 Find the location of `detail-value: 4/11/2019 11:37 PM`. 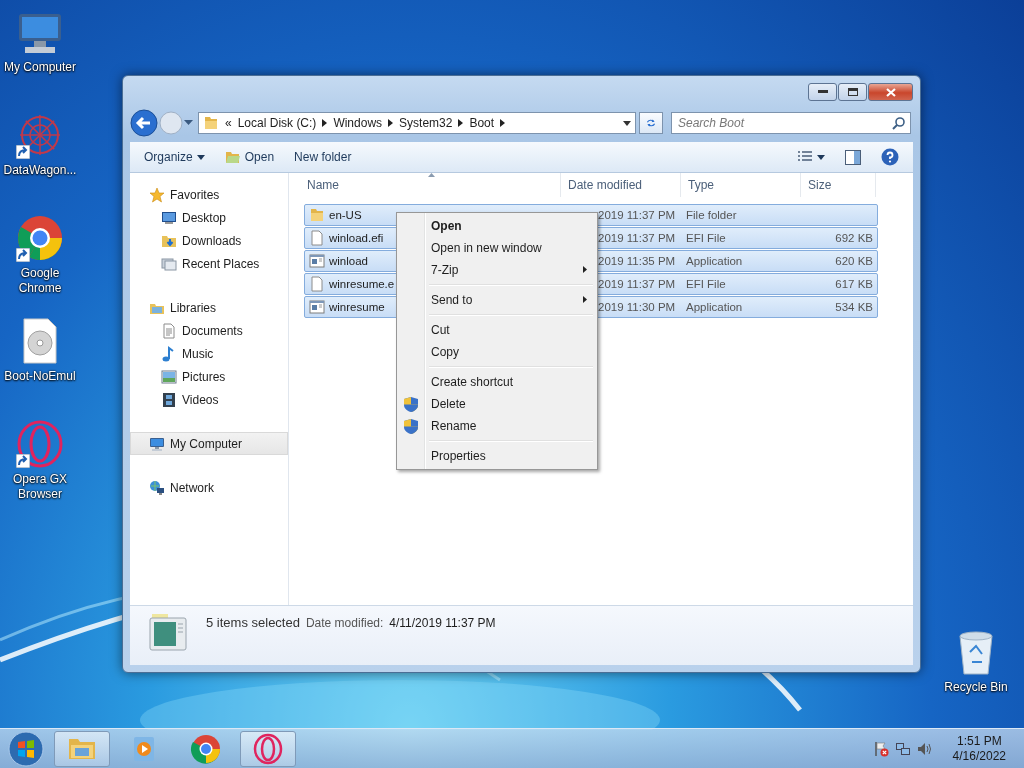

detail-value: 4/11/2019 11:37 PM is located at coordinates (442, 623).